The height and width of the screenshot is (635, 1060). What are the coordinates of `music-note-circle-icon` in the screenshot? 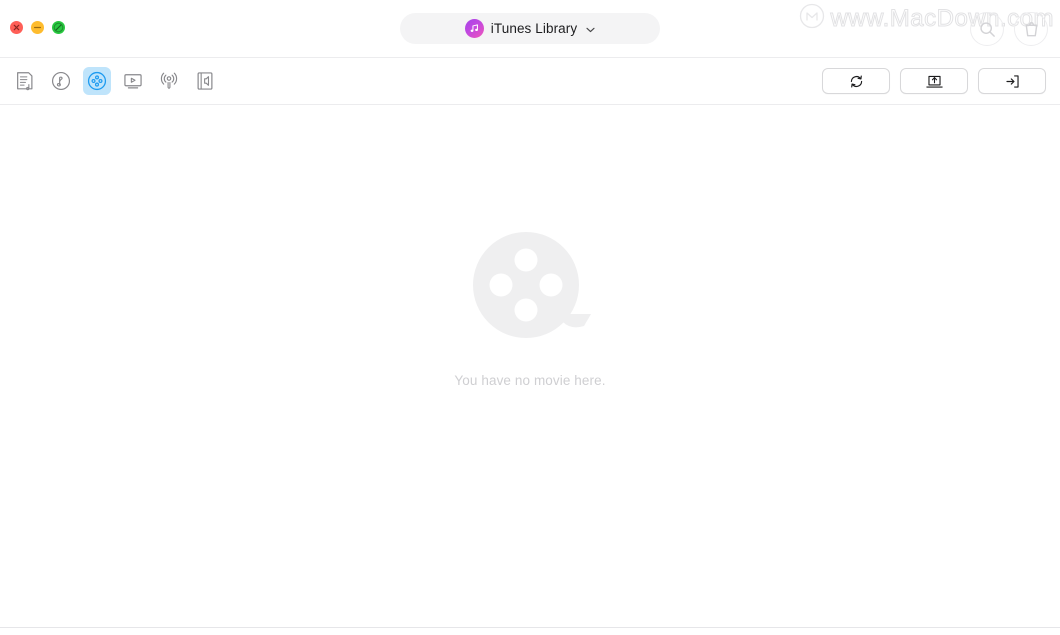 It's located at (61, 81).